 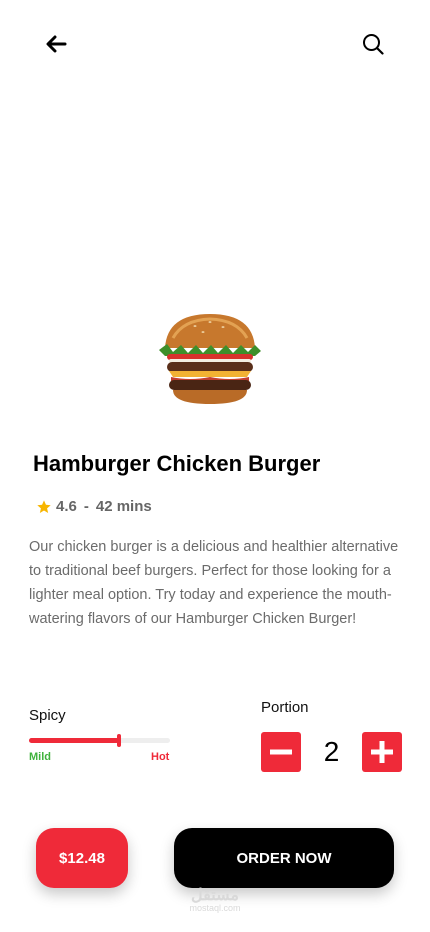 What do you see at coordinates (160, 757) in the screenshot?
I see `spicy-max-label: Hot` at bounding box center [160, 757].